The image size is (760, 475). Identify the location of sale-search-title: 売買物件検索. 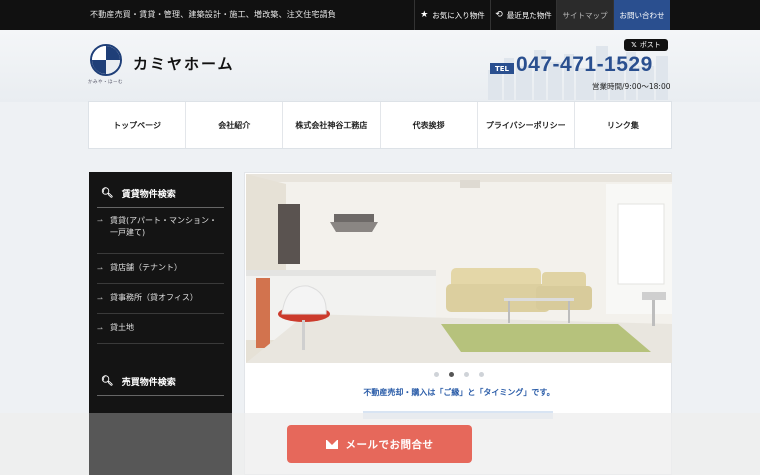
(148, 383).